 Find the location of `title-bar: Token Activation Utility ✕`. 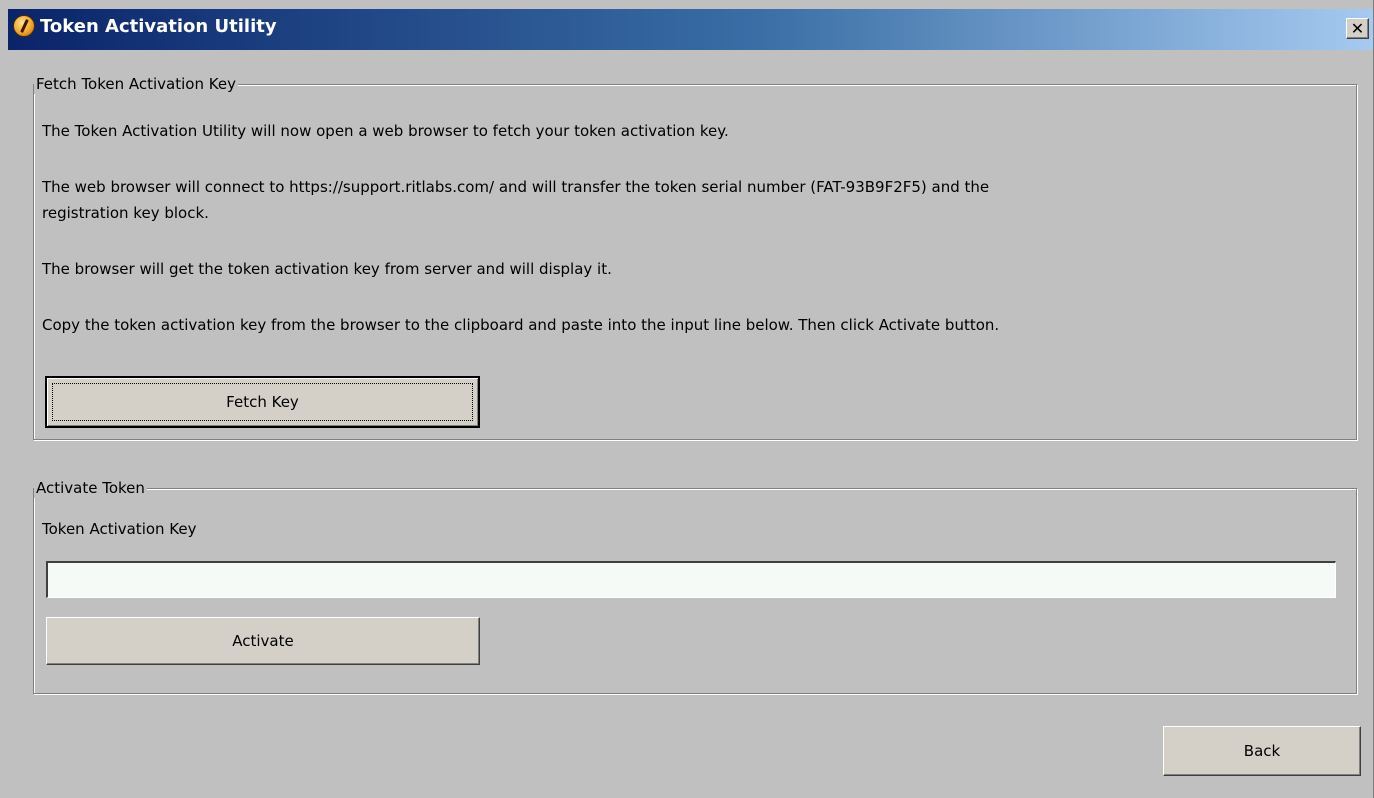

title-bar: Token Activation Utility ✕ is located at coordinates (690, 29).